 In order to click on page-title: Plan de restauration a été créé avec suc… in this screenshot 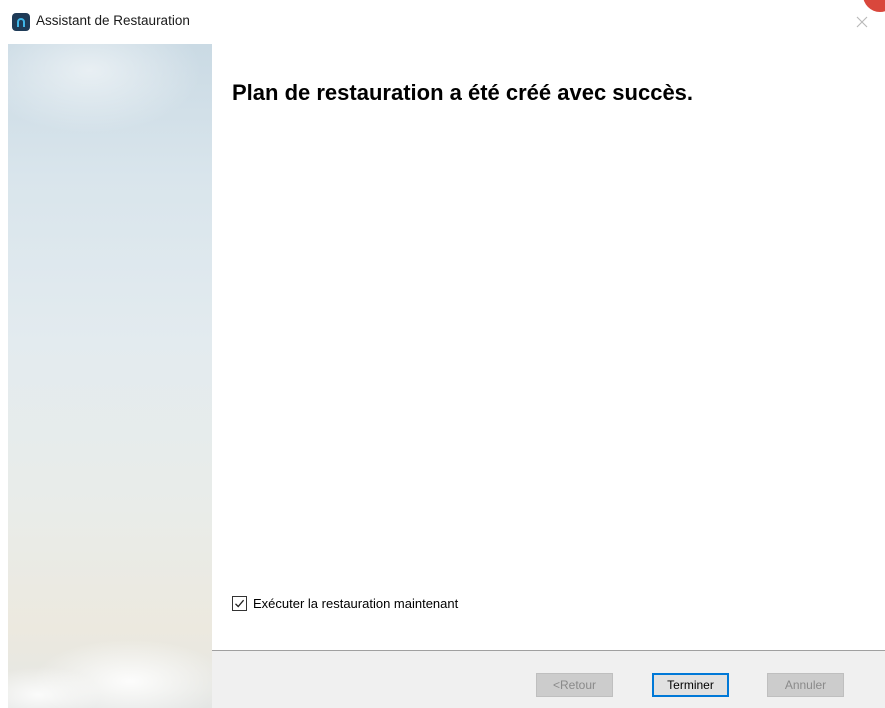, I will do `click(463, 92)`.